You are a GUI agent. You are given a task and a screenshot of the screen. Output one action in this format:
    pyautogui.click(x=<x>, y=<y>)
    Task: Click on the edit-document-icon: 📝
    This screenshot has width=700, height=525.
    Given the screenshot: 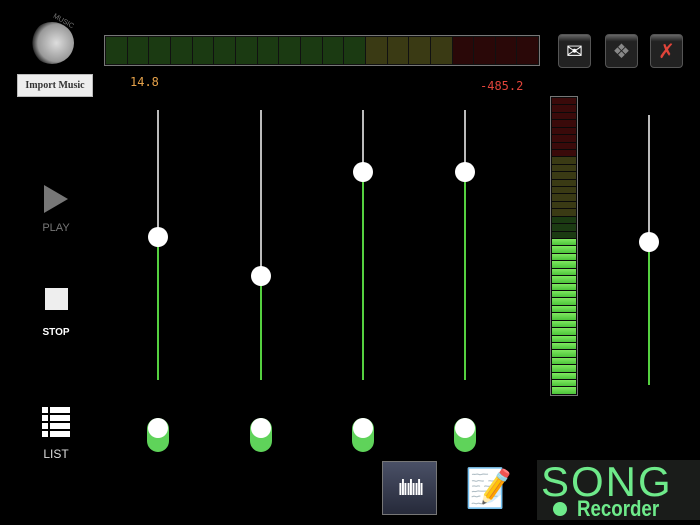 What is the action you would take?
    pyautogui.click(x=489, y=489)
    